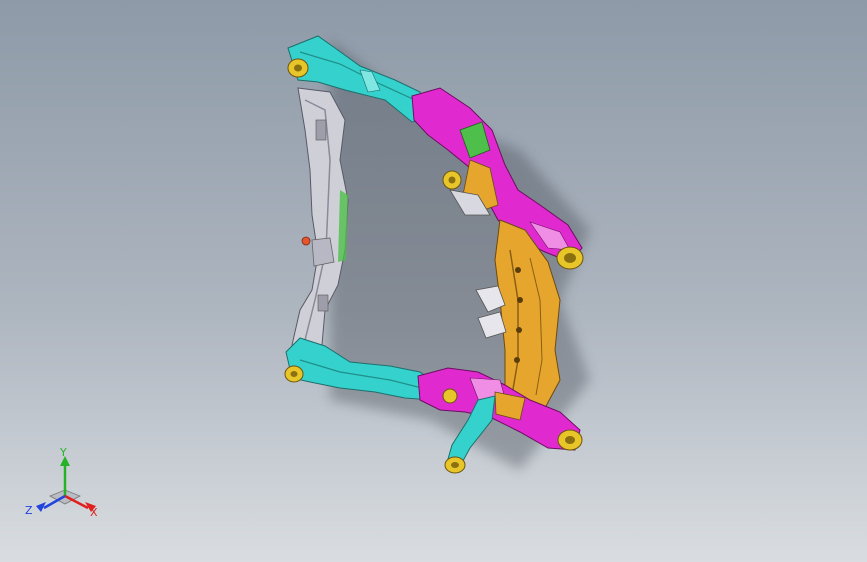  What do you see at coordinates (65, 486) in the screenshot?
I see `orientation-triad: Y X Z` at bounding box center [65, 486].